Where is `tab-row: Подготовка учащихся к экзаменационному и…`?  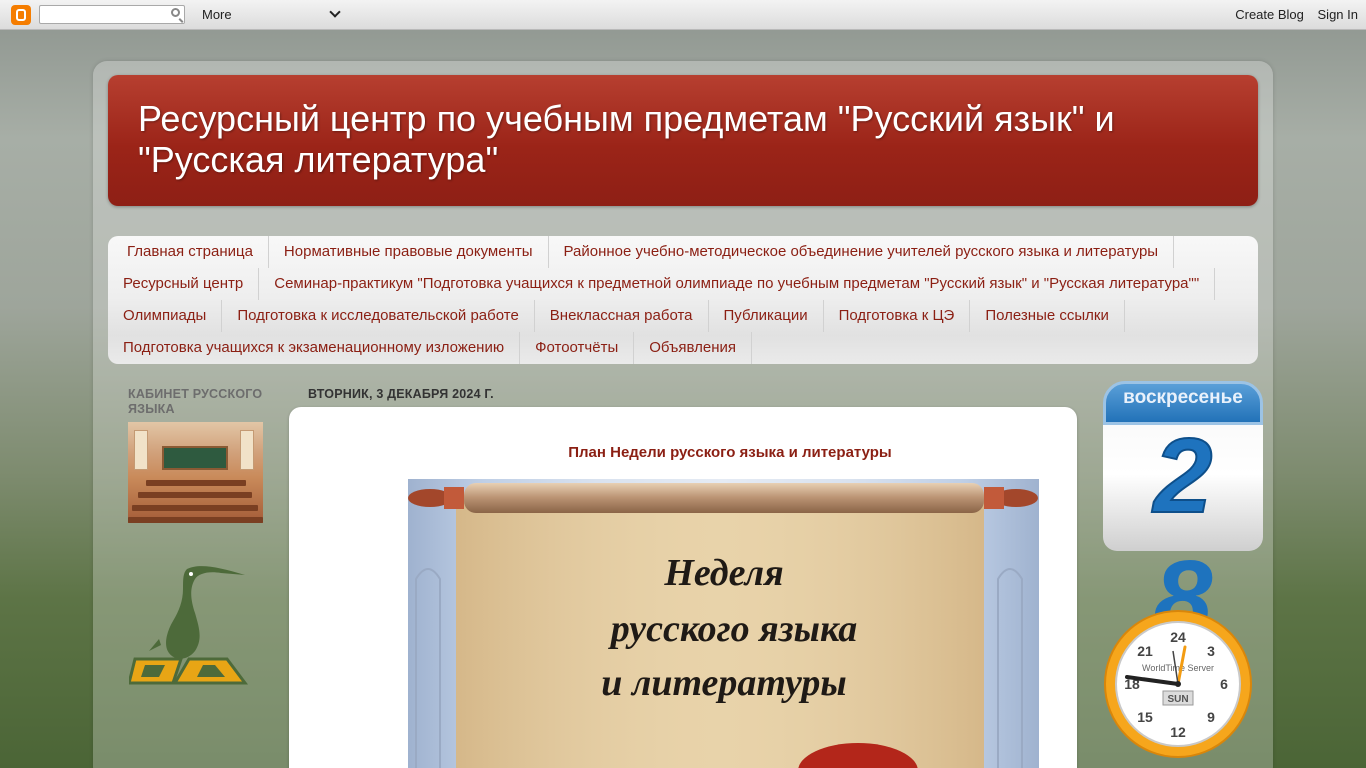
tab-row: Подготовка учащихся к экзаменационному и… is located at coordinates (430, 348).